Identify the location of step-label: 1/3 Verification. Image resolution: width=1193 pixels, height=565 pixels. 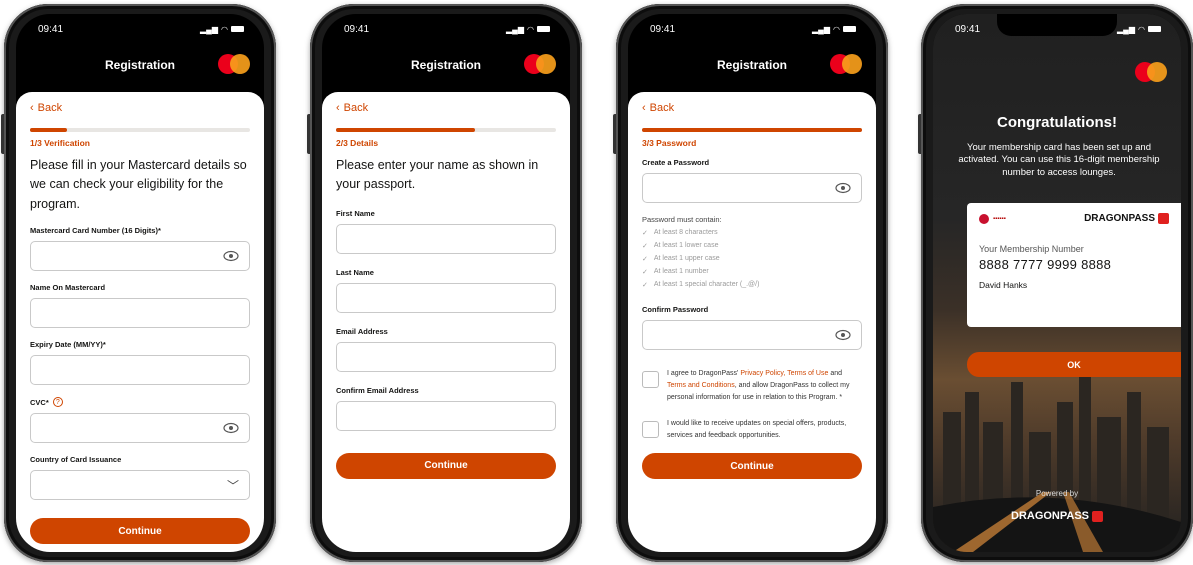
(60, 143).